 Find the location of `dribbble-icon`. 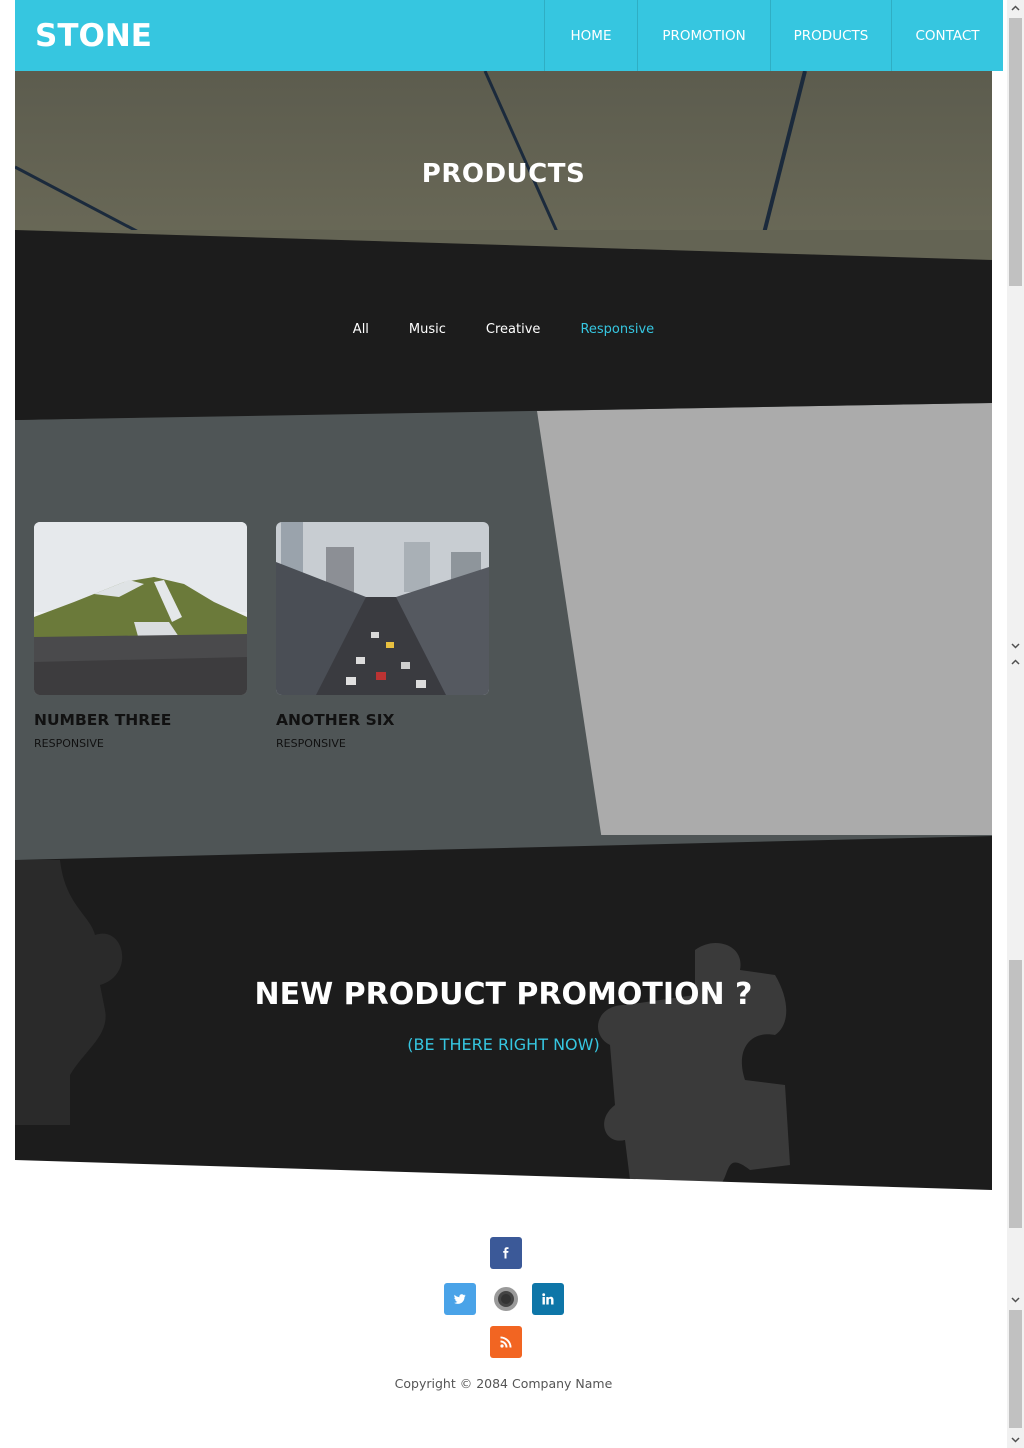

dribbble-icon is located at coordinates (506, 1299).